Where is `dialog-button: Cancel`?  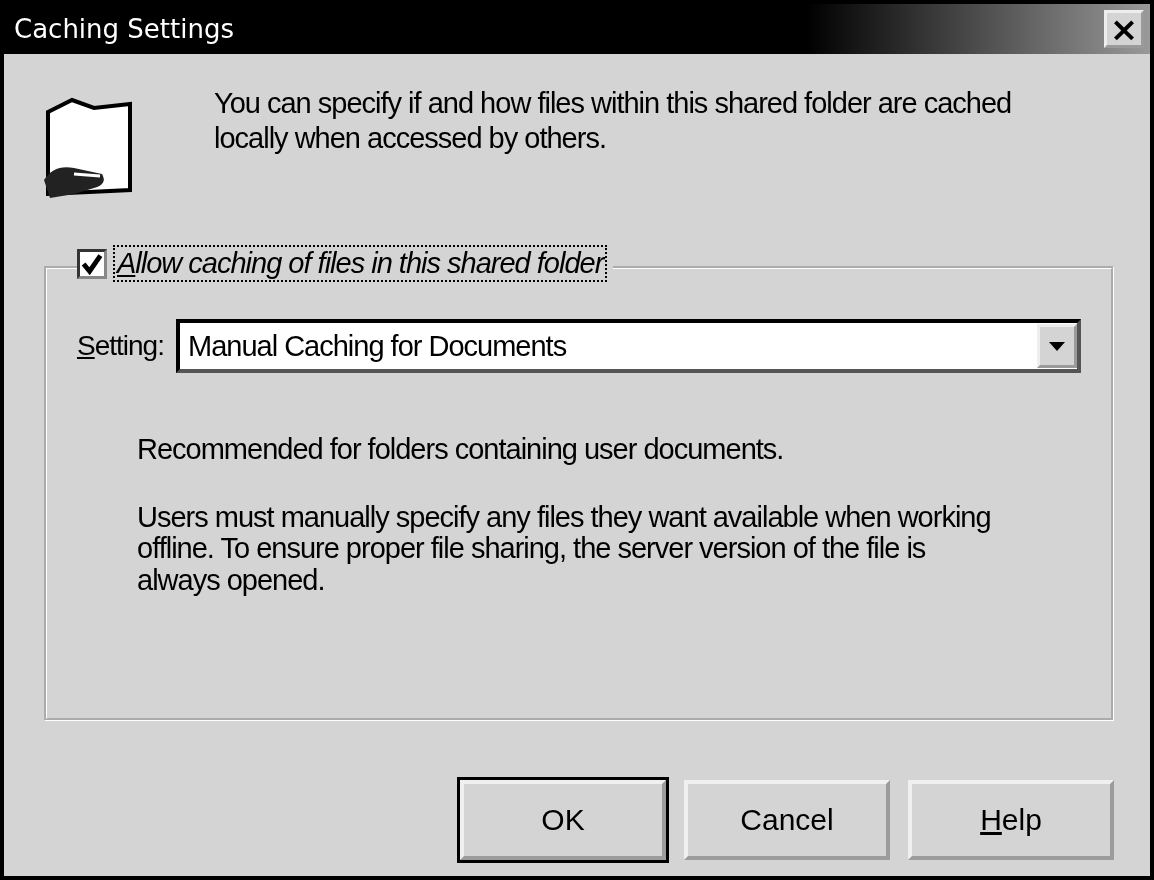
dialog-button: Cancel is located at coordinates (787, 820).